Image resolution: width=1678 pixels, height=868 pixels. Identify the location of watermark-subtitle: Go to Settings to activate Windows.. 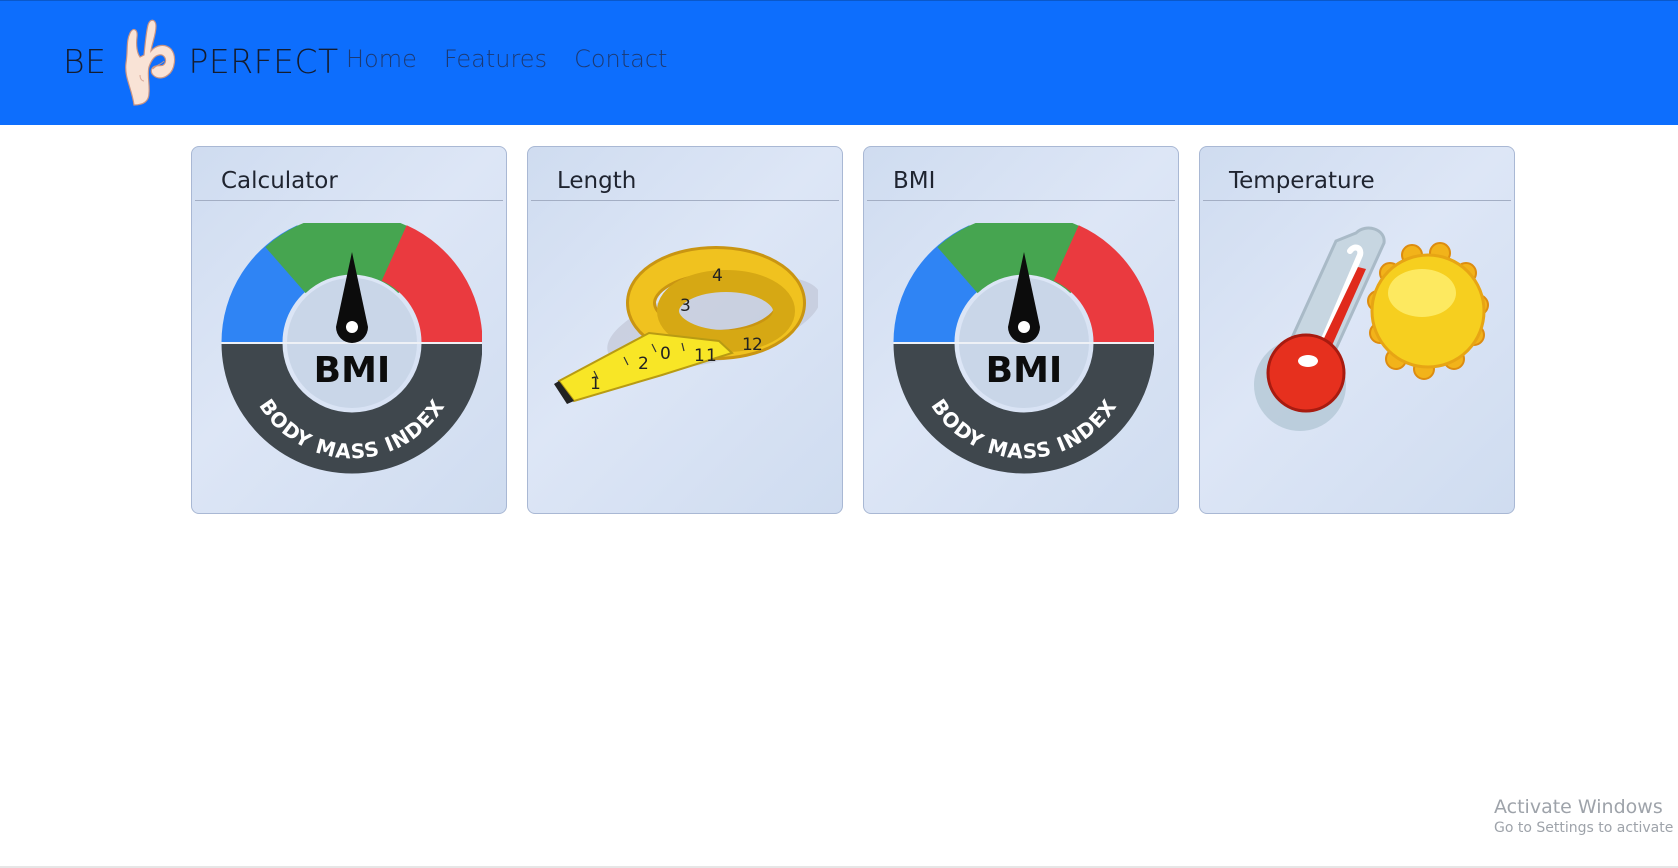
(1586, 828).